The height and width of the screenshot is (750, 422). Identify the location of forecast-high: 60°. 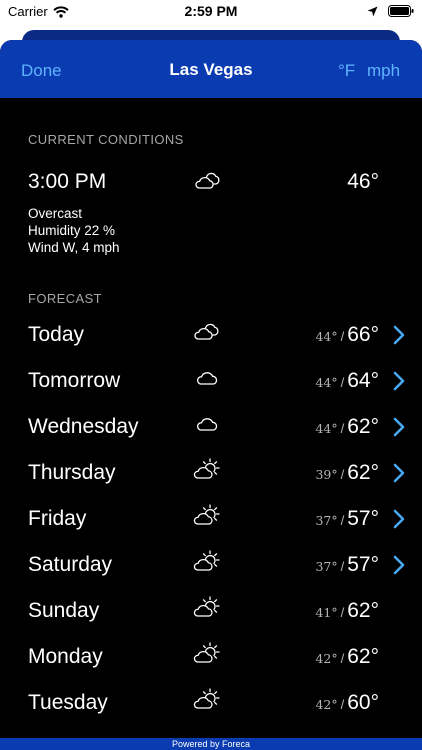
(363, 702).